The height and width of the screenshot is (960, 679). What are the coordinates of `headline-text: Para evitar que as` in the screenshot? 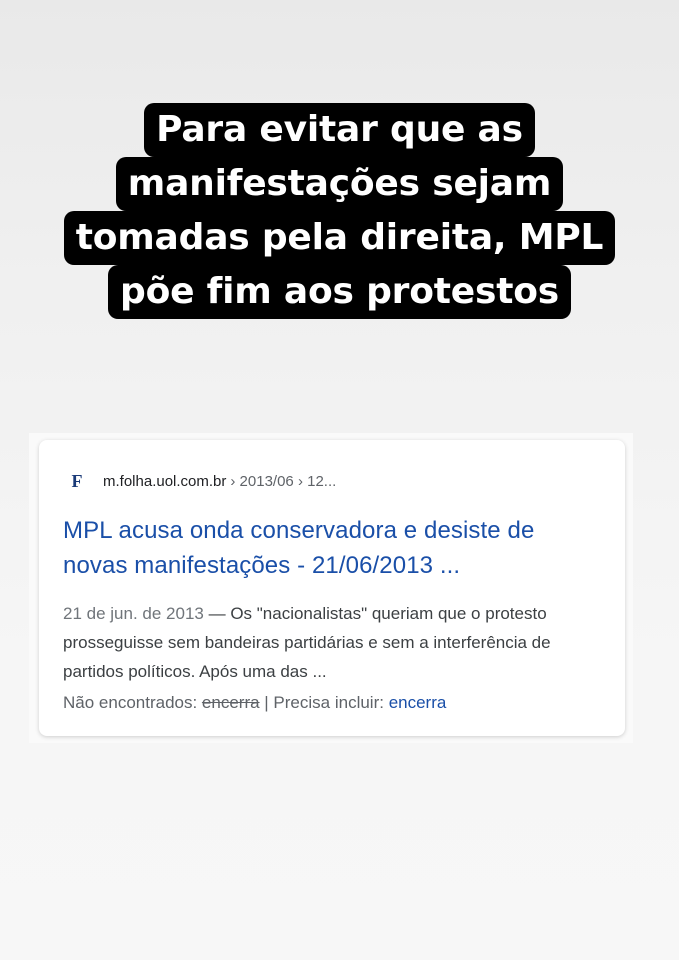 It's located at (339, 130).